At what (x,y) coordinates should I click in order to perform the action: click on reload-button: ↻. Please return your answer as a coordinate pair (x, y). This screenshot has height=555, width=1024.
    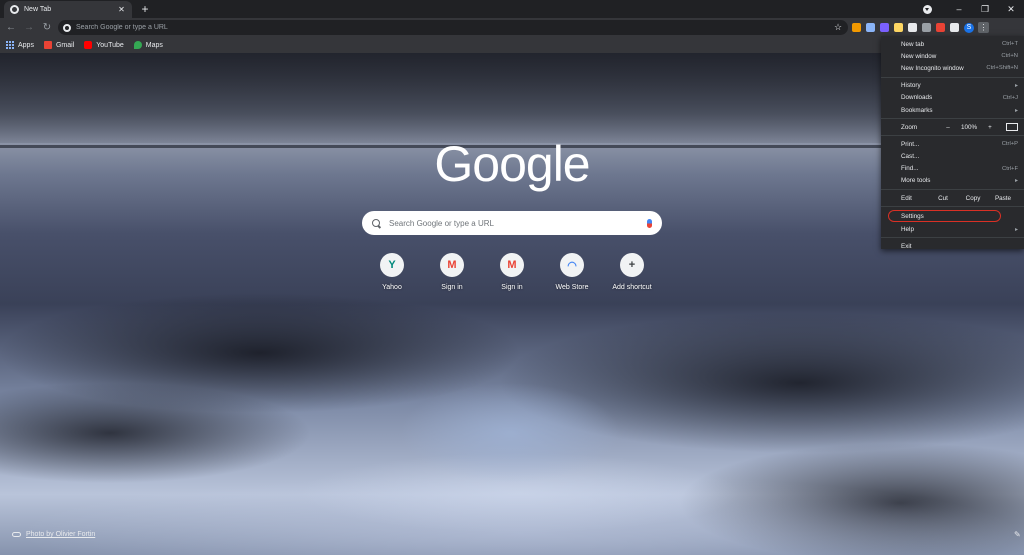
    Looking at the image, I should click on (47, 28).